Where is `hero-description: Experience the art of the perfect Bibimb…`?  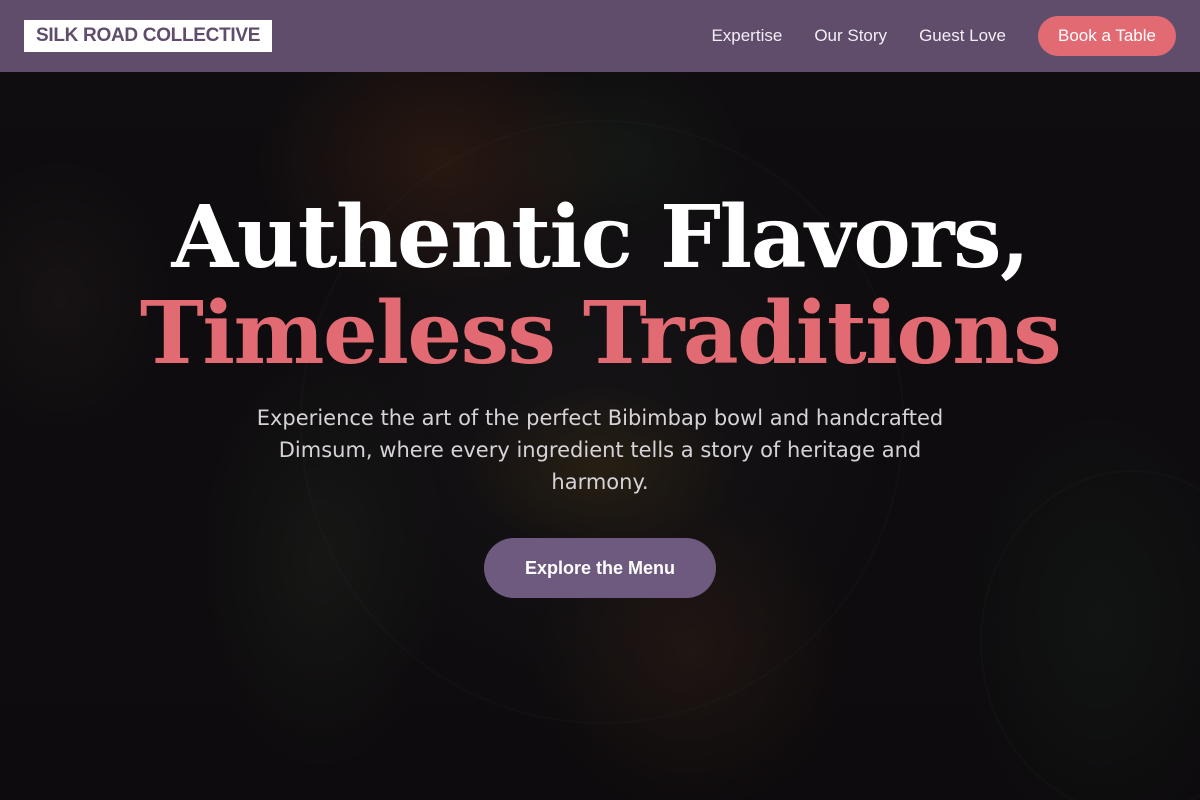 hero-description: Experience the art of the perfect Bibimb… is located at coordinates (600, 450).